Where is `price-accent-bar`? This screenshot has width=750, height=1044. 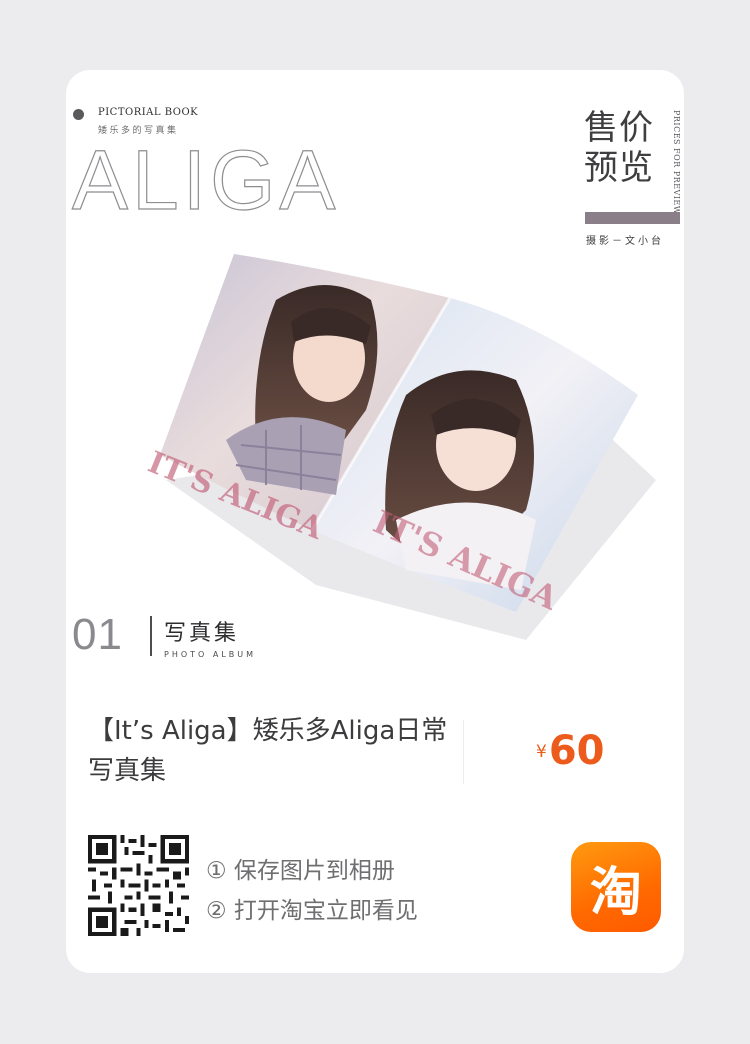
price-accent-bar is located at coordinates (632, 218).